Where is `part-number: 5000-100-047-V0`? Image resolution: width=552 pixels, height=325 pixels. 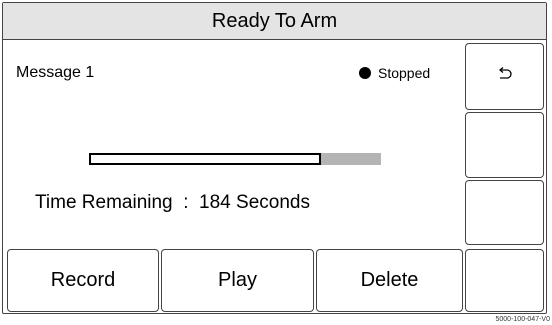
part-number: 5000-100-047-V0 is located at coordinates (523, 319).